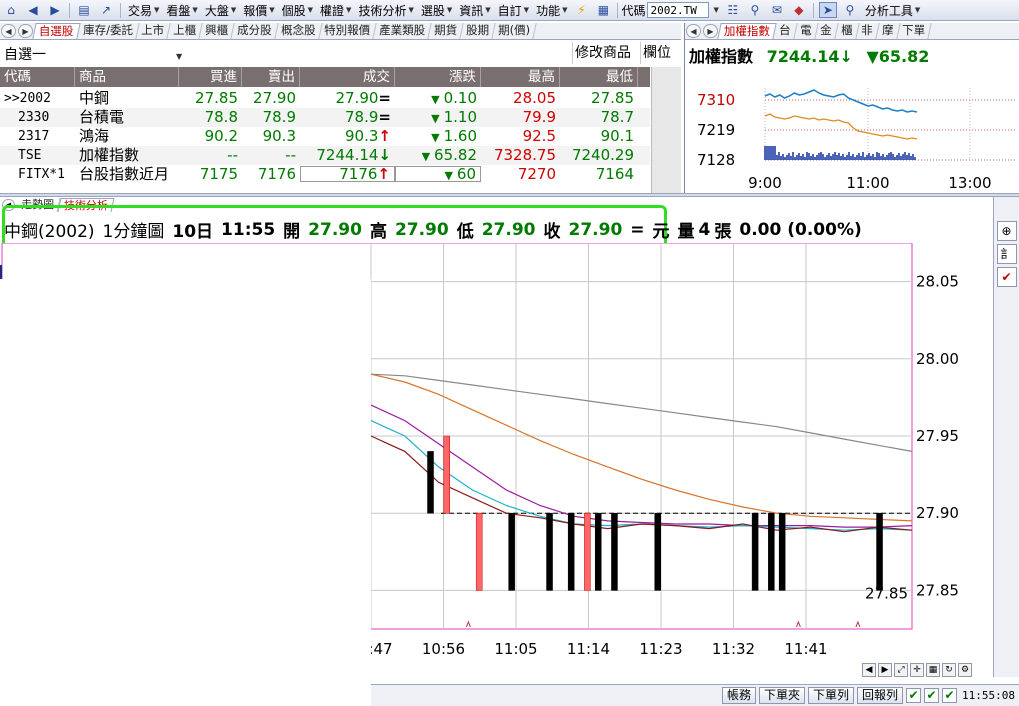 This screenshot has height=706, width=1019. Describe the element at coordinates (181, 10) in the screenshot. I see `menu-item-1: 看盤 ▼` at that location.